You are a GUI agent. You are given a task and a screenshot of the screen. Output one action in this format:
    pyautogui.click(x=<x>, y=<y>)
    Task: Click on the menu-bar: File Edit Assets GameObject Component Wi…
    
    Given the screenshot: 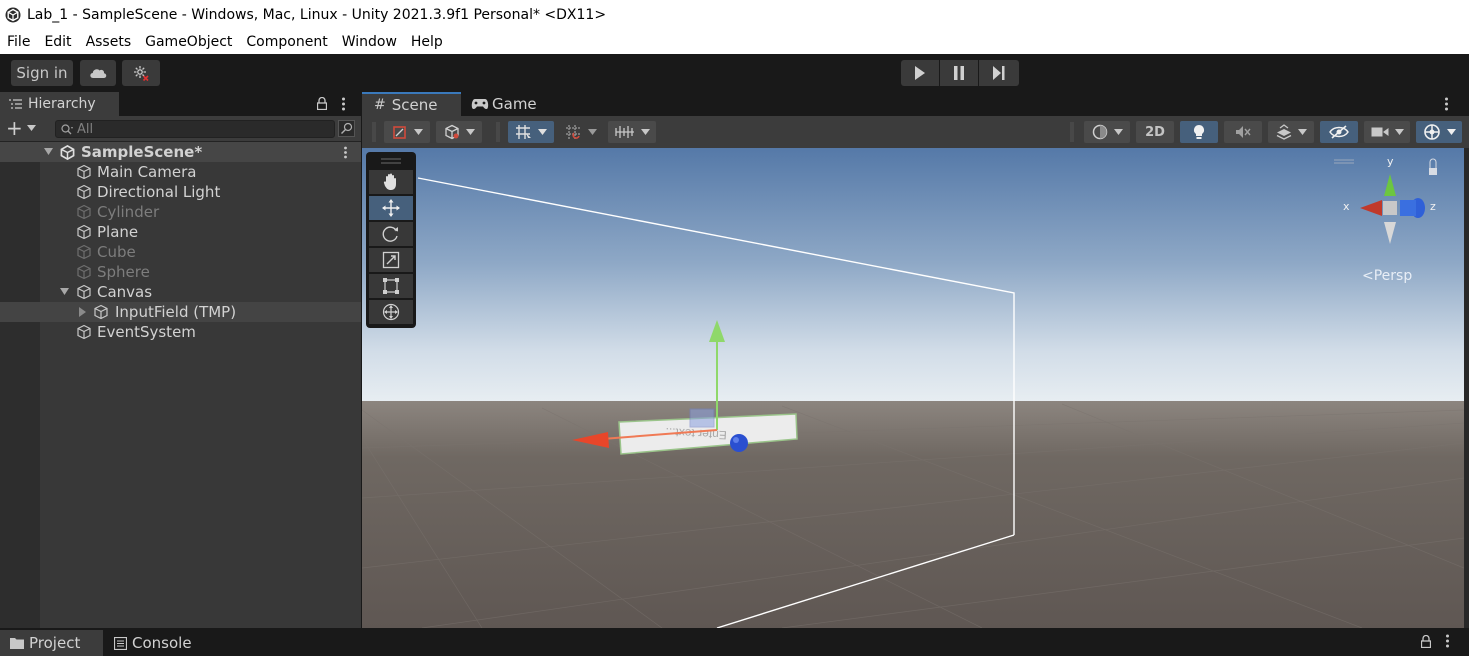 What is the action you would take?
    pyautogui.click(x=734, y=42)
    